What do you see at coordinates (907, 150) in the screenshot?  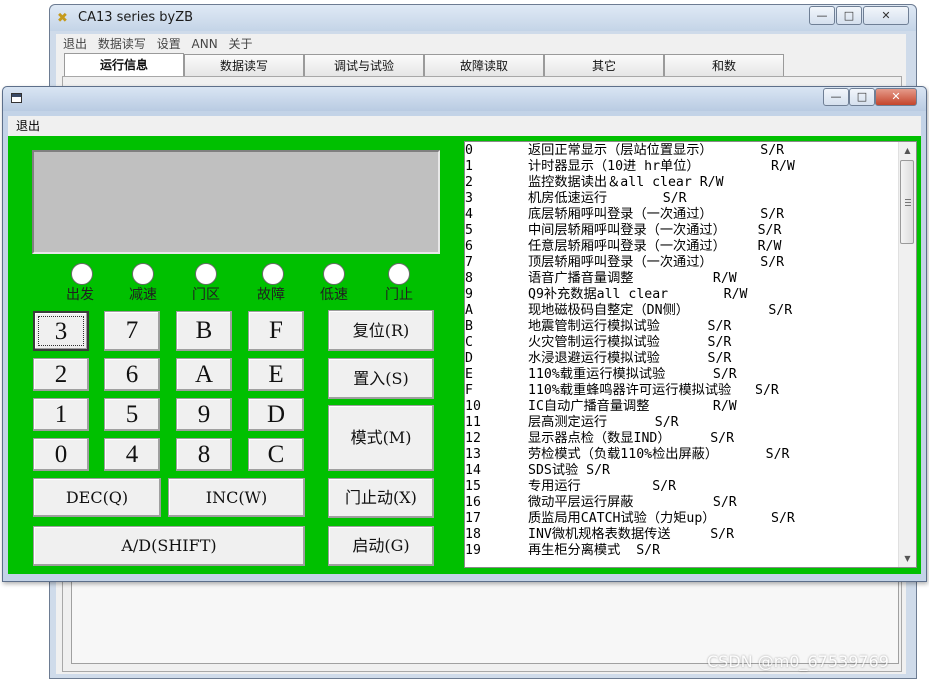 I see `scroll-up-arrow-icon: ▲` at bounding box center [907, 150].